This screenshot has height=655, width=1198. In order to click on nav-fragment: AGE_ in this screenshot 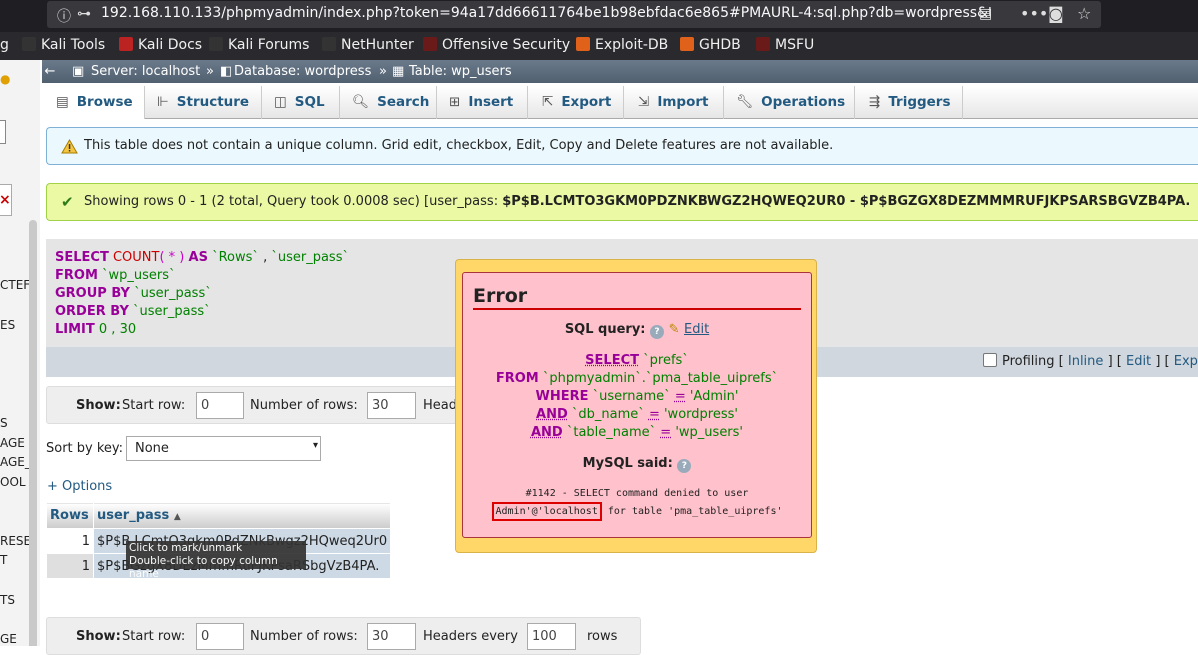, I will do `click(15, 462)`.